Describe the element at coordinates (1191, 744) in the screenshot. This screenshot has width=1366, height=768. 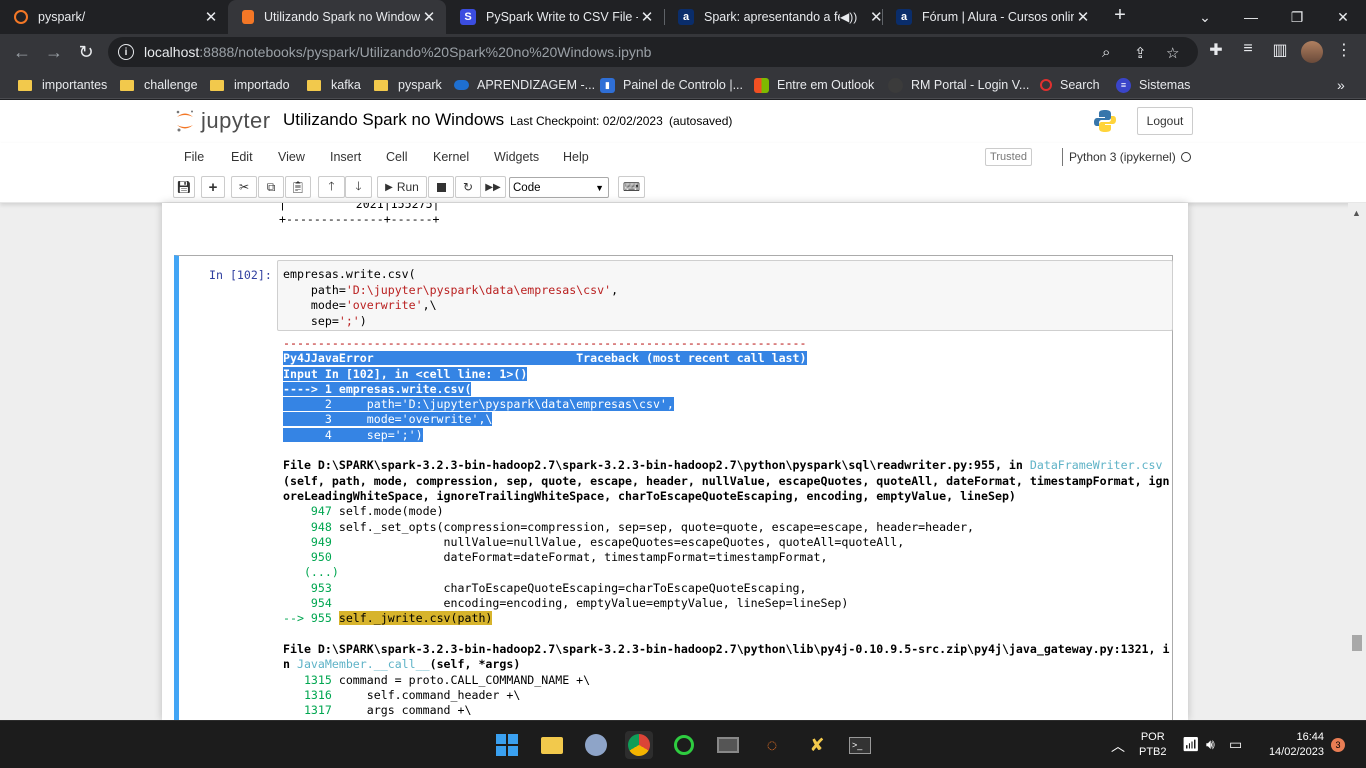
I see `wifi-icon: 📶︎` at that location.